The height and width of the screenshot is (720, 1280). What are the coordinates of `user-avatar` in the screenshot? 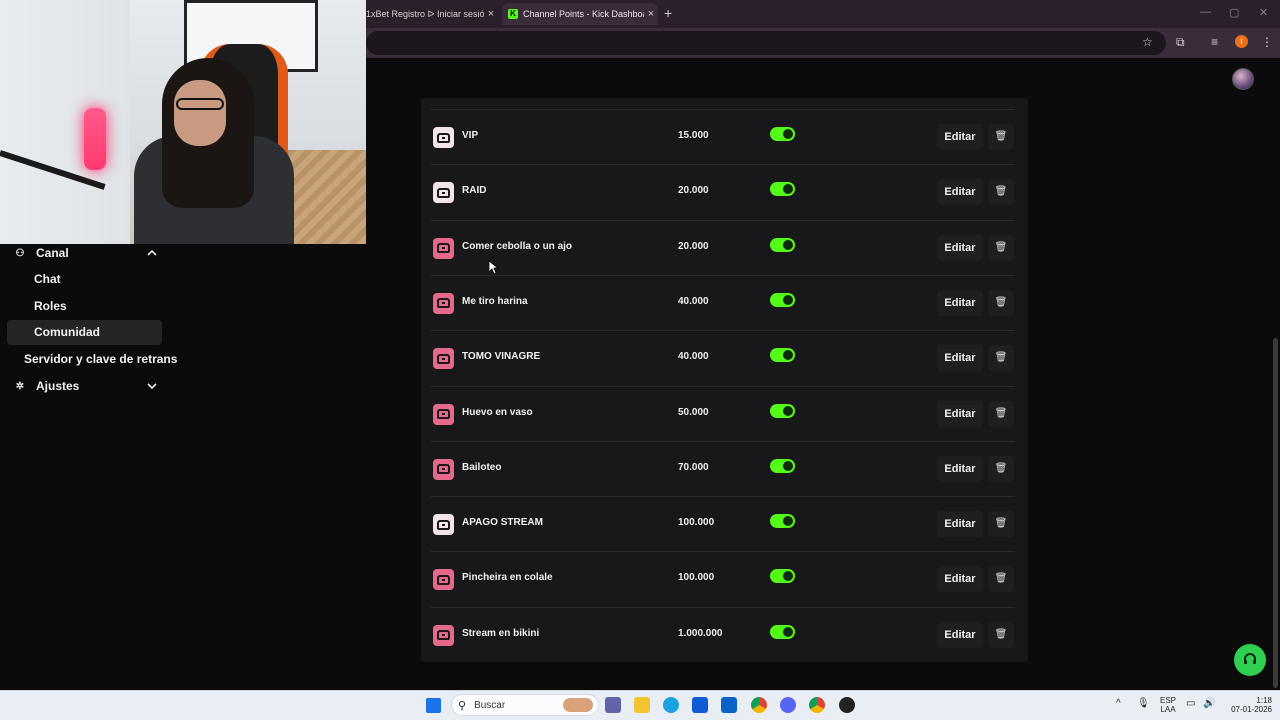 It's located at (1243, 79).